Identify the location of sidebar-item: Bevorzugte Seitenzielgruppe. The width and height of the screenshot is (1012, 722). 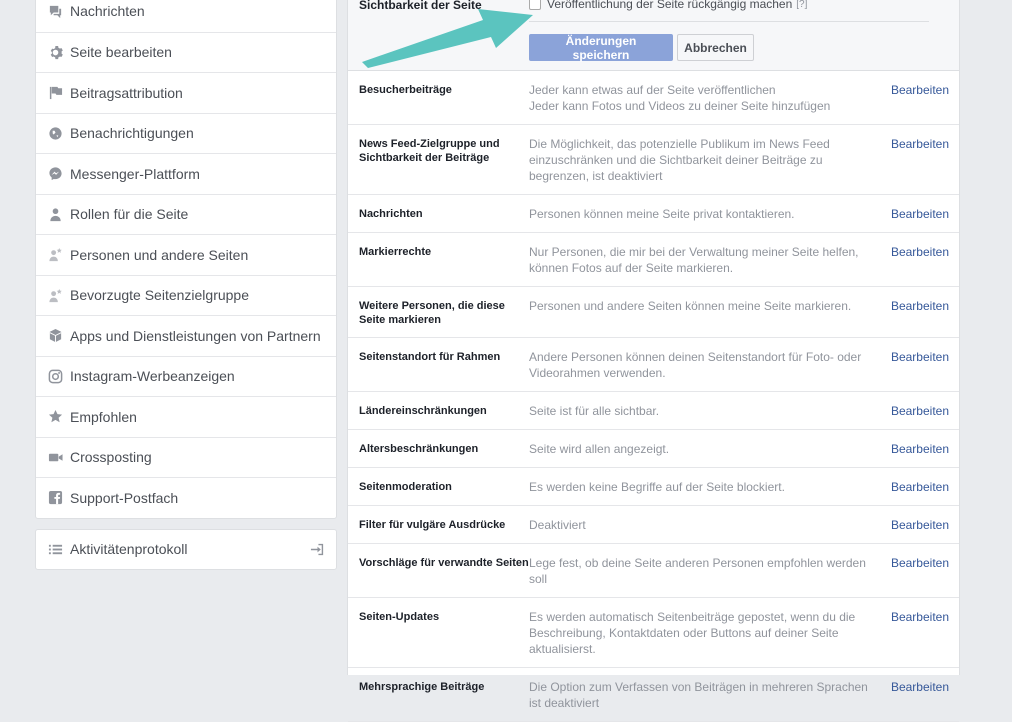
(186, 295).